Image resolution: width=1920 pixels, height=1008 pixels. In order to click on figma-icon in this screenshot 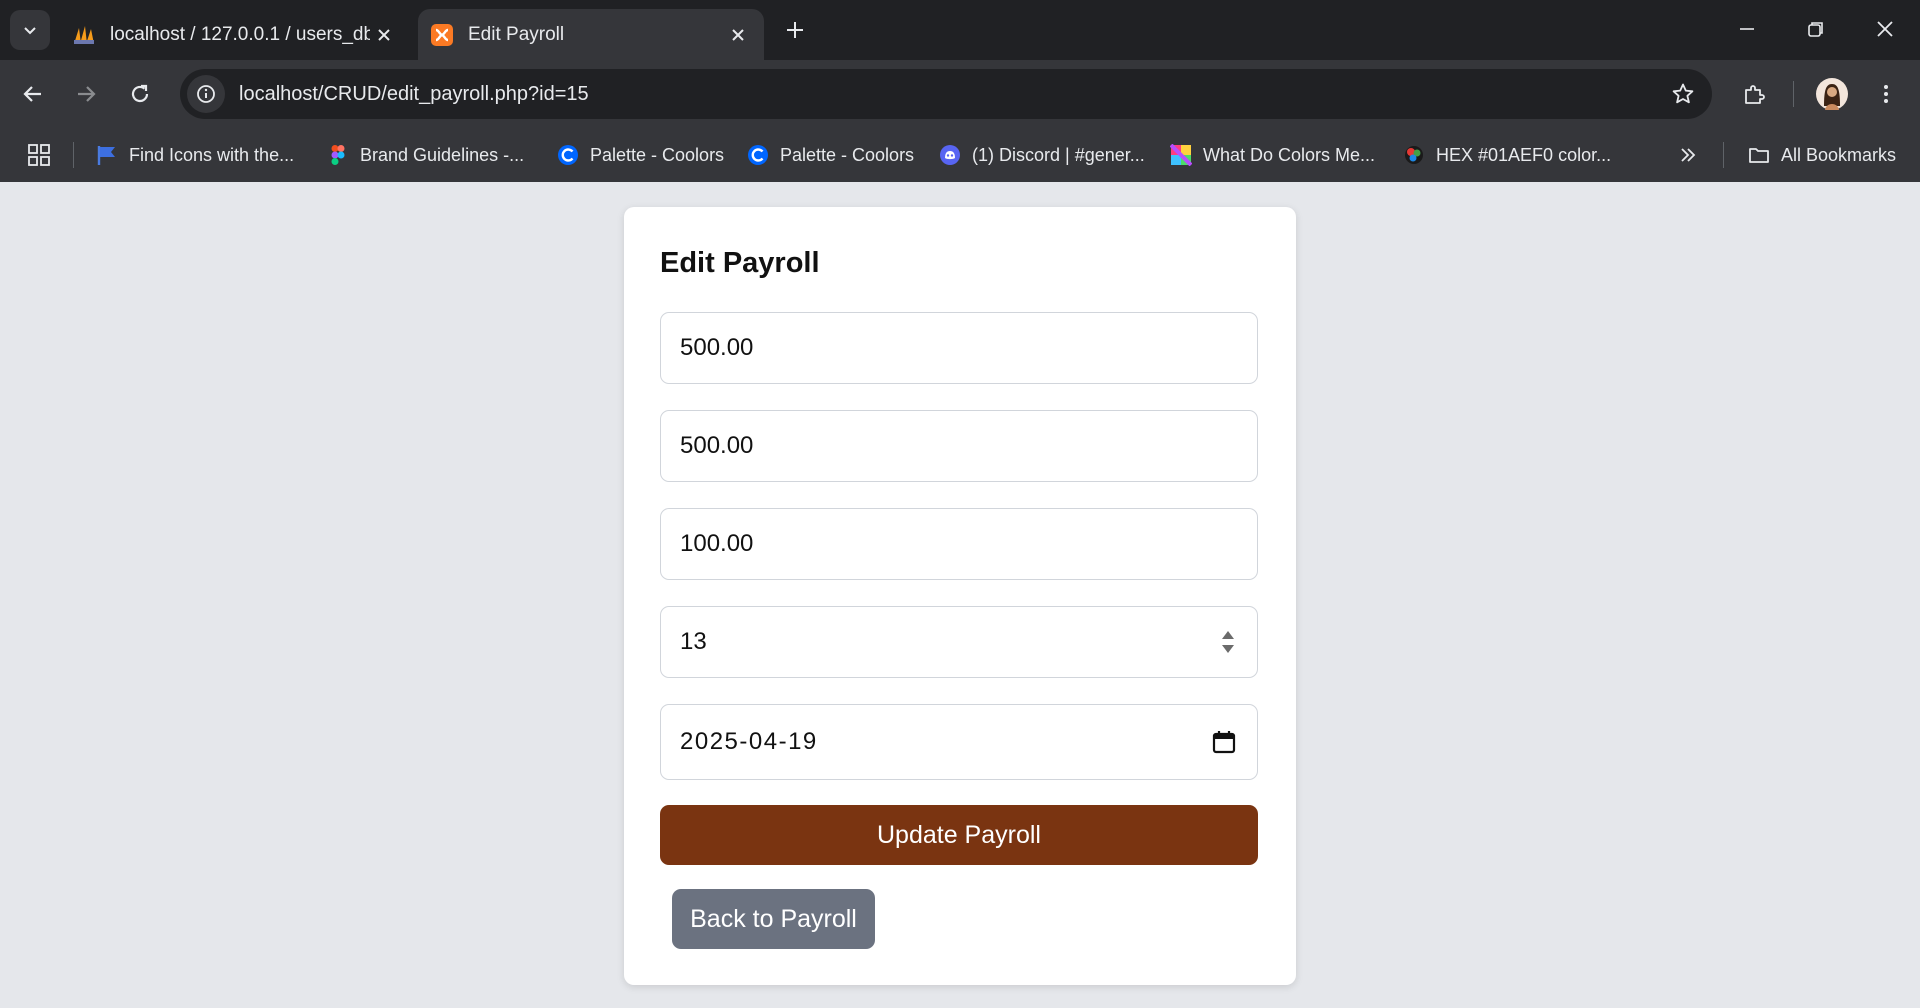, I will do `click(338, 155)`.